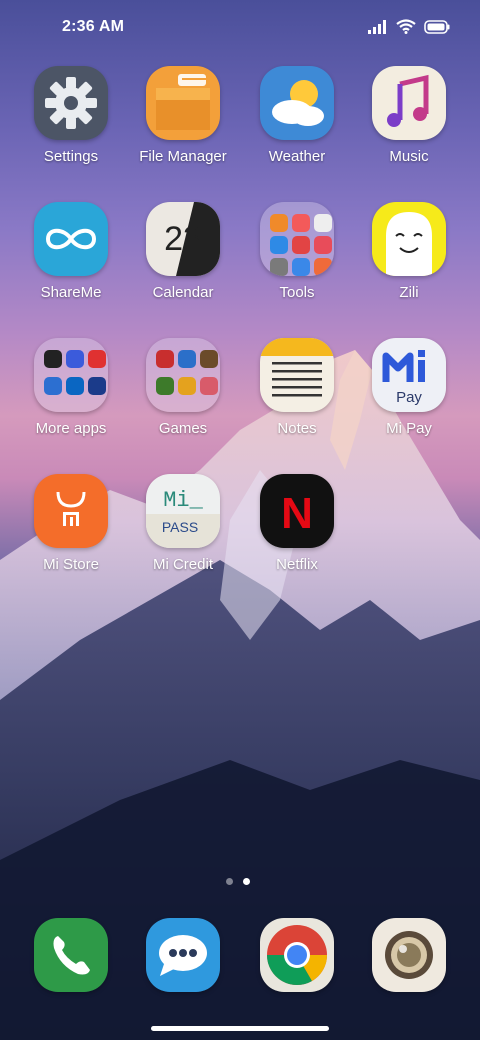 This screenshot has height=1040, width=480. Describe the element at coordinates (71, 156) in the screenshot. I see `app-label: Settings` at that location.